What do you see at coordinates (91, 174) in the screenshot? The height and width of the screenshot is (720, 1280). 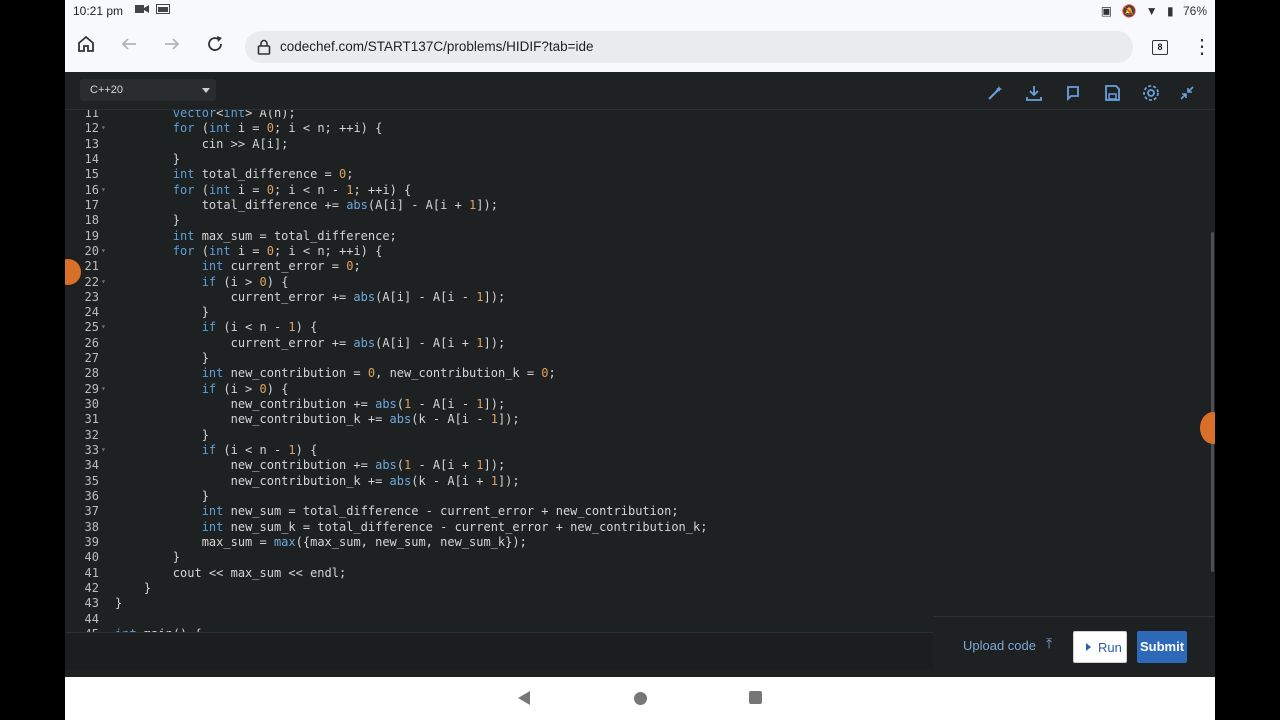 I see `line-number: 15` at bounding box center [91, 174].